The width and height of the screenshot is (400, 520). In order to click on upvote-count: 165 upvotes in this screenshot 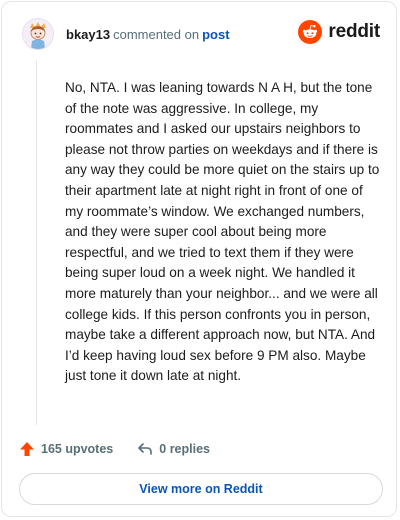, I will do `click(77, 449)`.